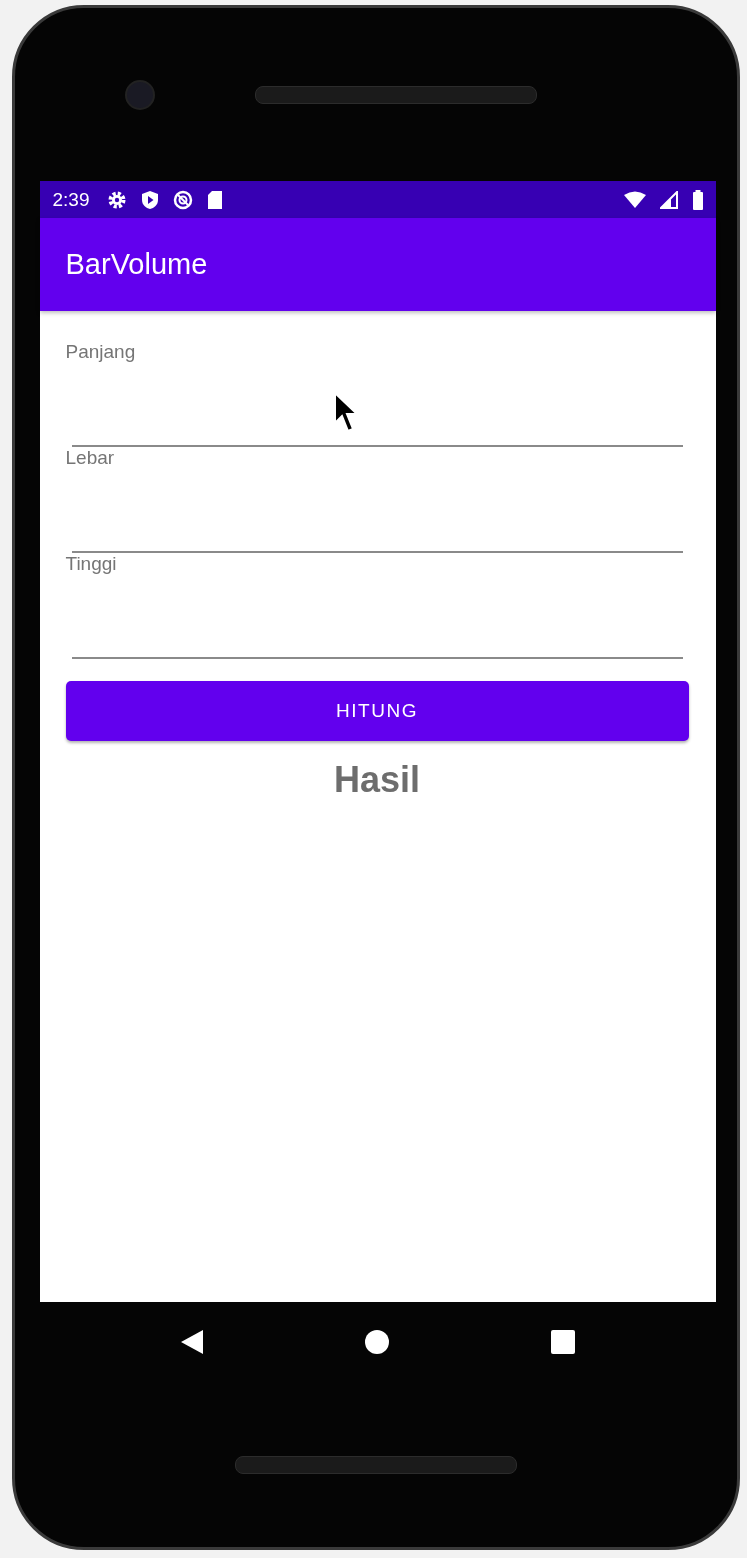  What do you see at coordinates (697, 199) in the screenshot?
I see `battery-icon` at bounding box center [697, 199].